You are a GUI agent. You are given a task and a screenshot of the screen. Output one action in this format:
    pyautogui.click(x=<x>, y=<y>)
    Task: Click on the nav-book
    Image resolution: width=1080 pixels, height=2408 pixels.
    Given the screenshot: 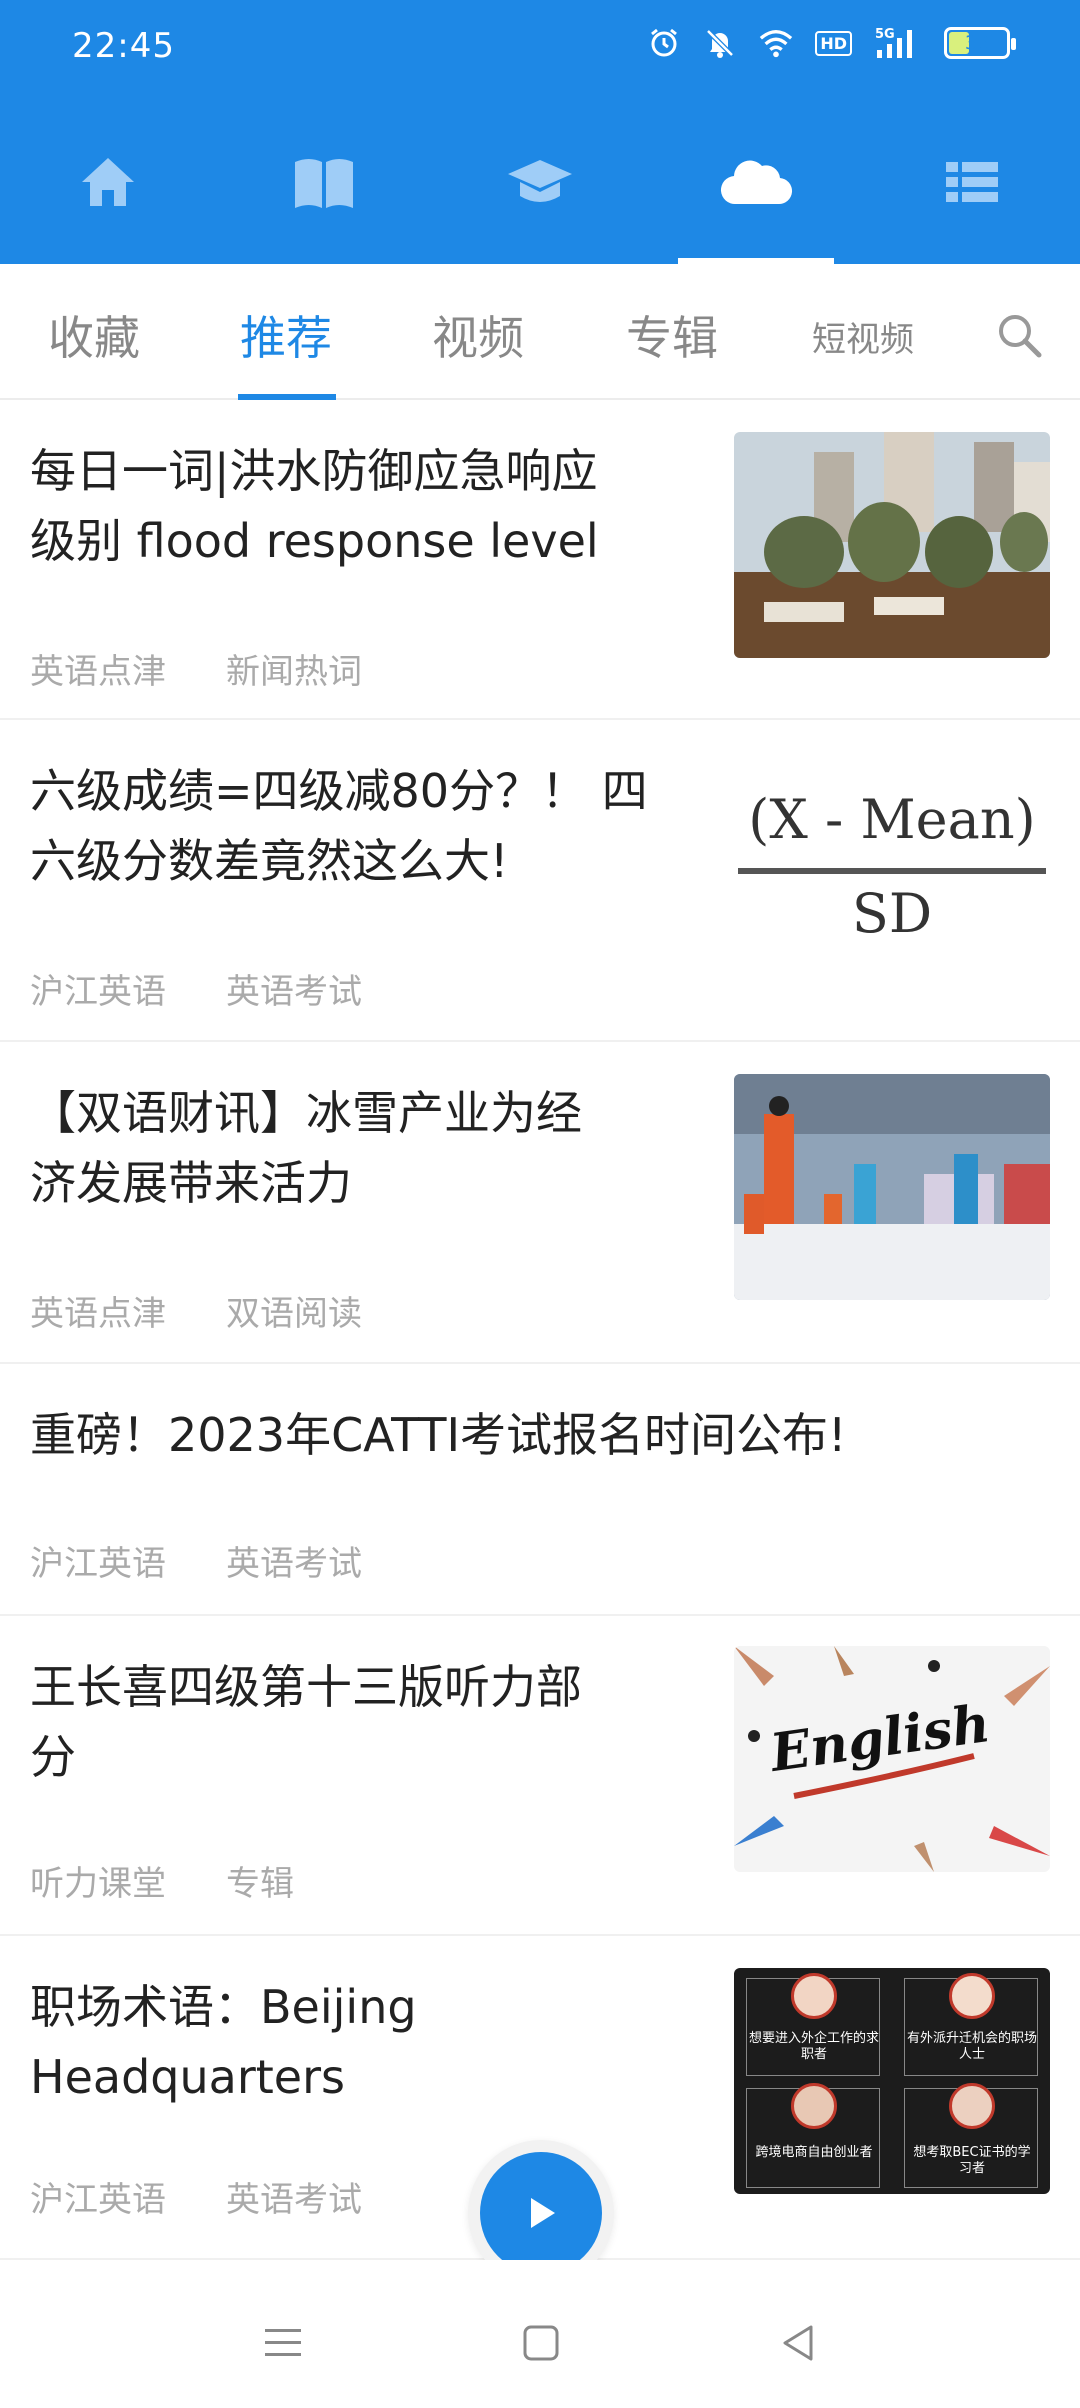 What is the action you would take?
    pyautogui.click(x=324, y=182)
    